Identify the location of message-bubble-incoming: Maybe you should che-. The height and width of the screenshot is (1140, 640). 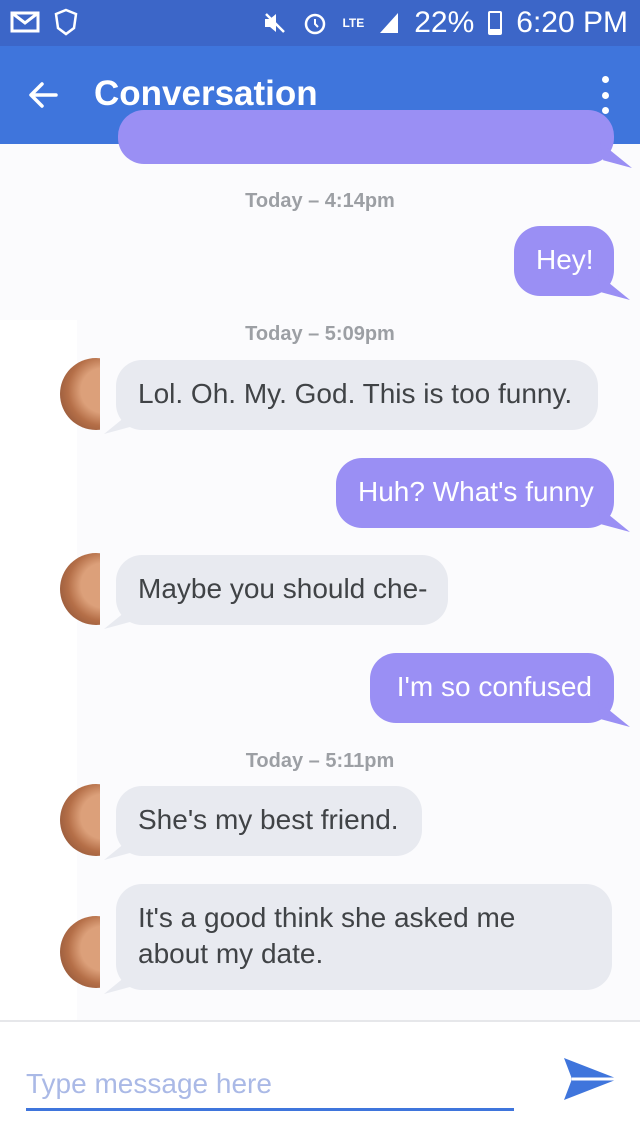
(282, 590).